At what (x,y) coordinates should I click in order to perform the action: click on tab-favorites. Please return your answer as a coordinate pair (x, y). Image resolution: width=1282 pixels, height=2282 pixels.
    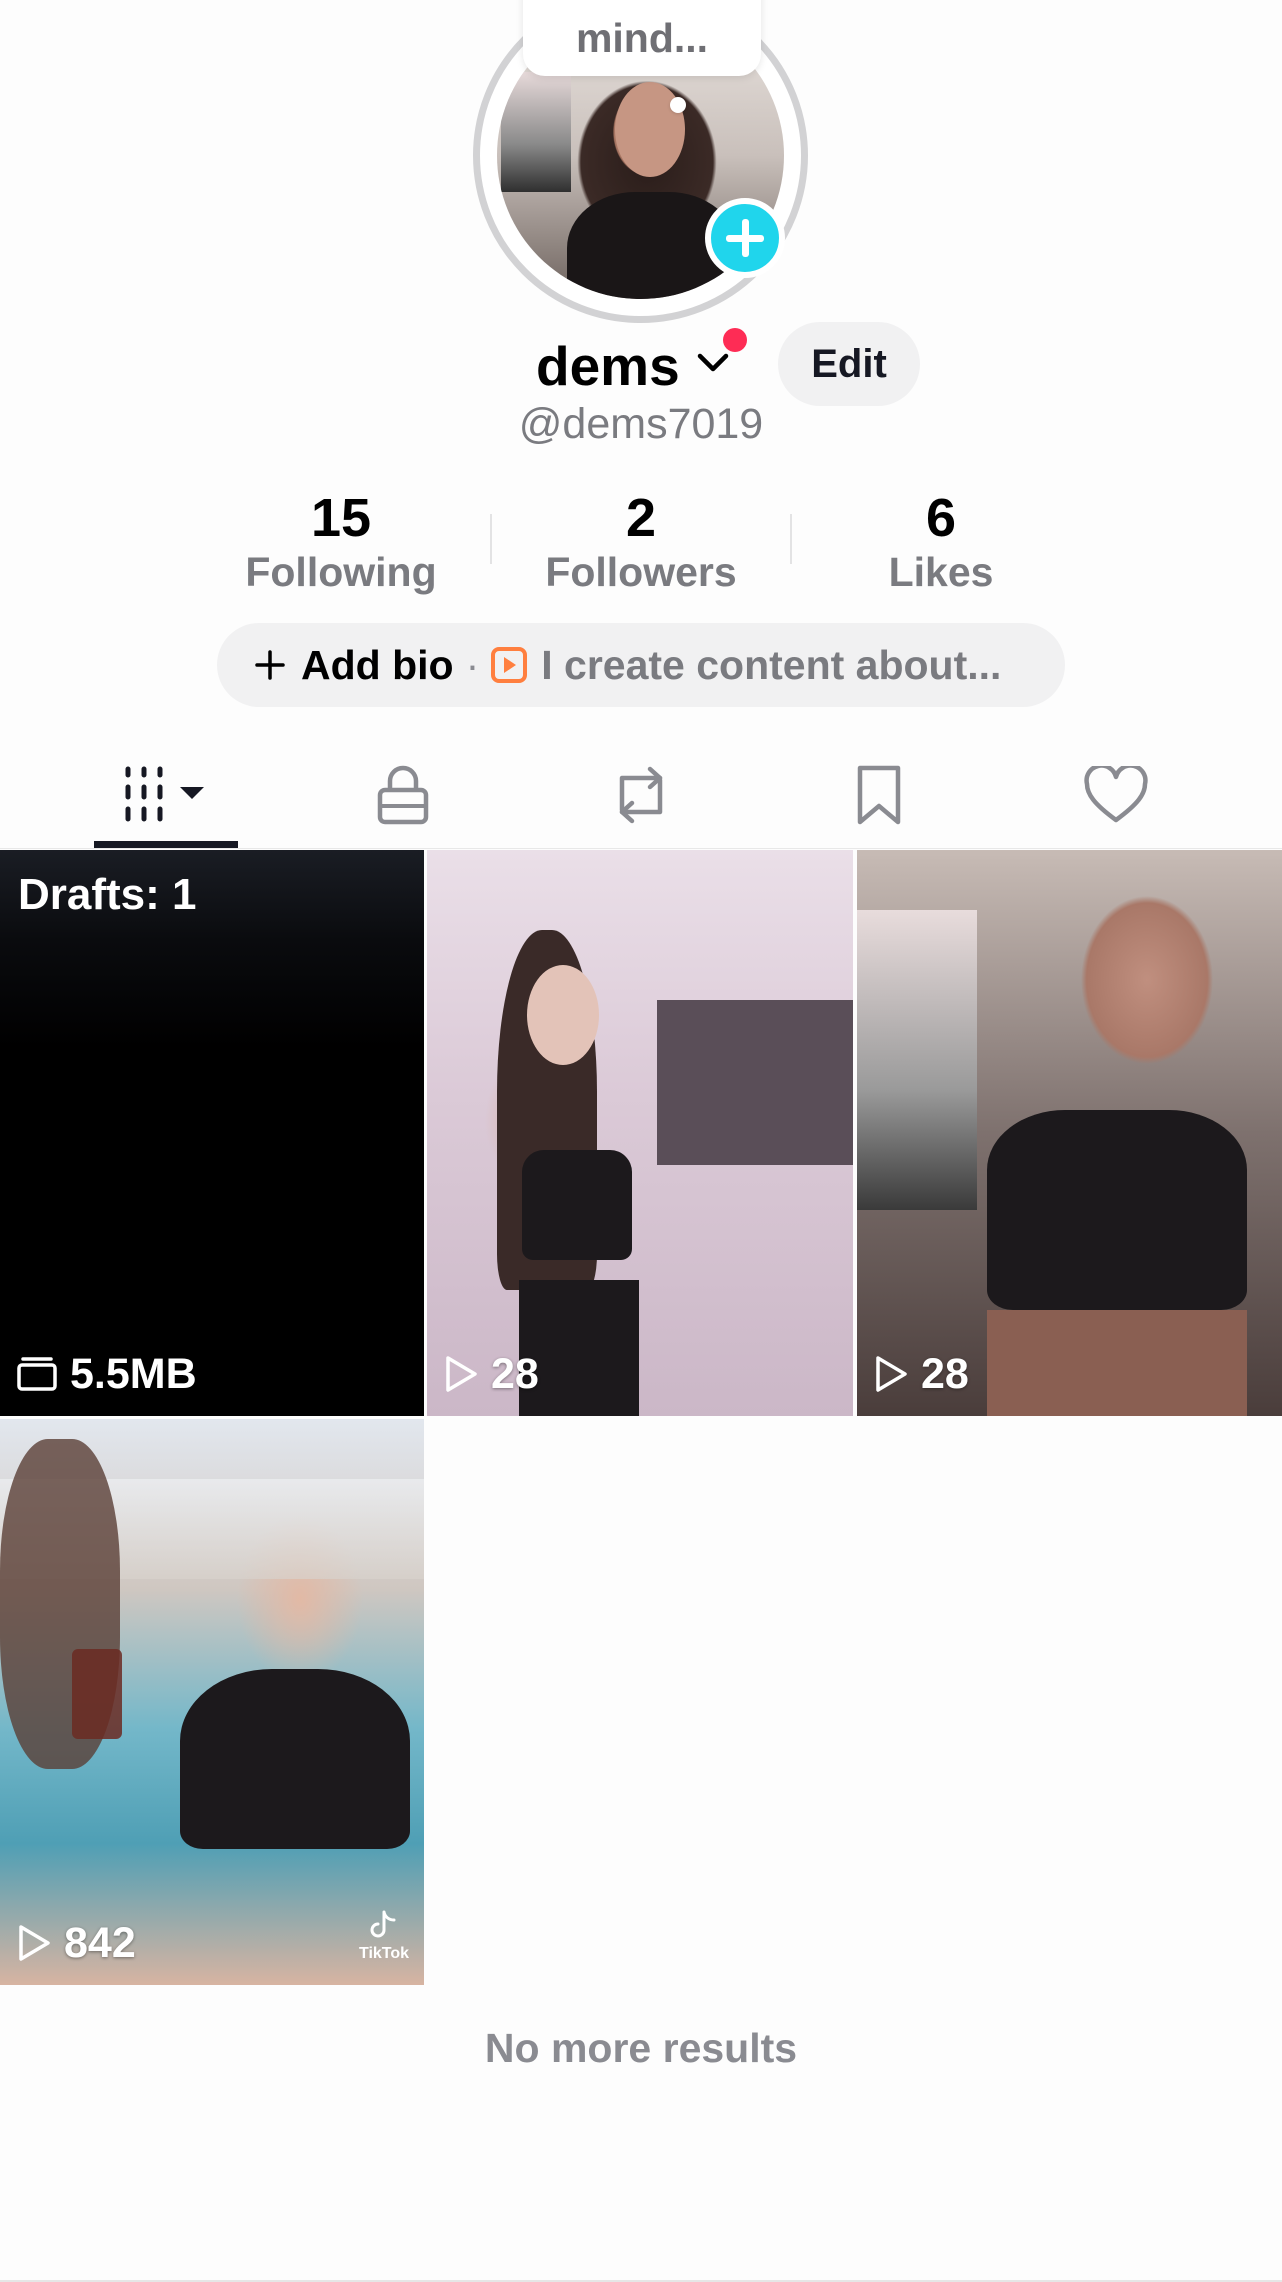
    Looking at the image, I should click on (879, 795).